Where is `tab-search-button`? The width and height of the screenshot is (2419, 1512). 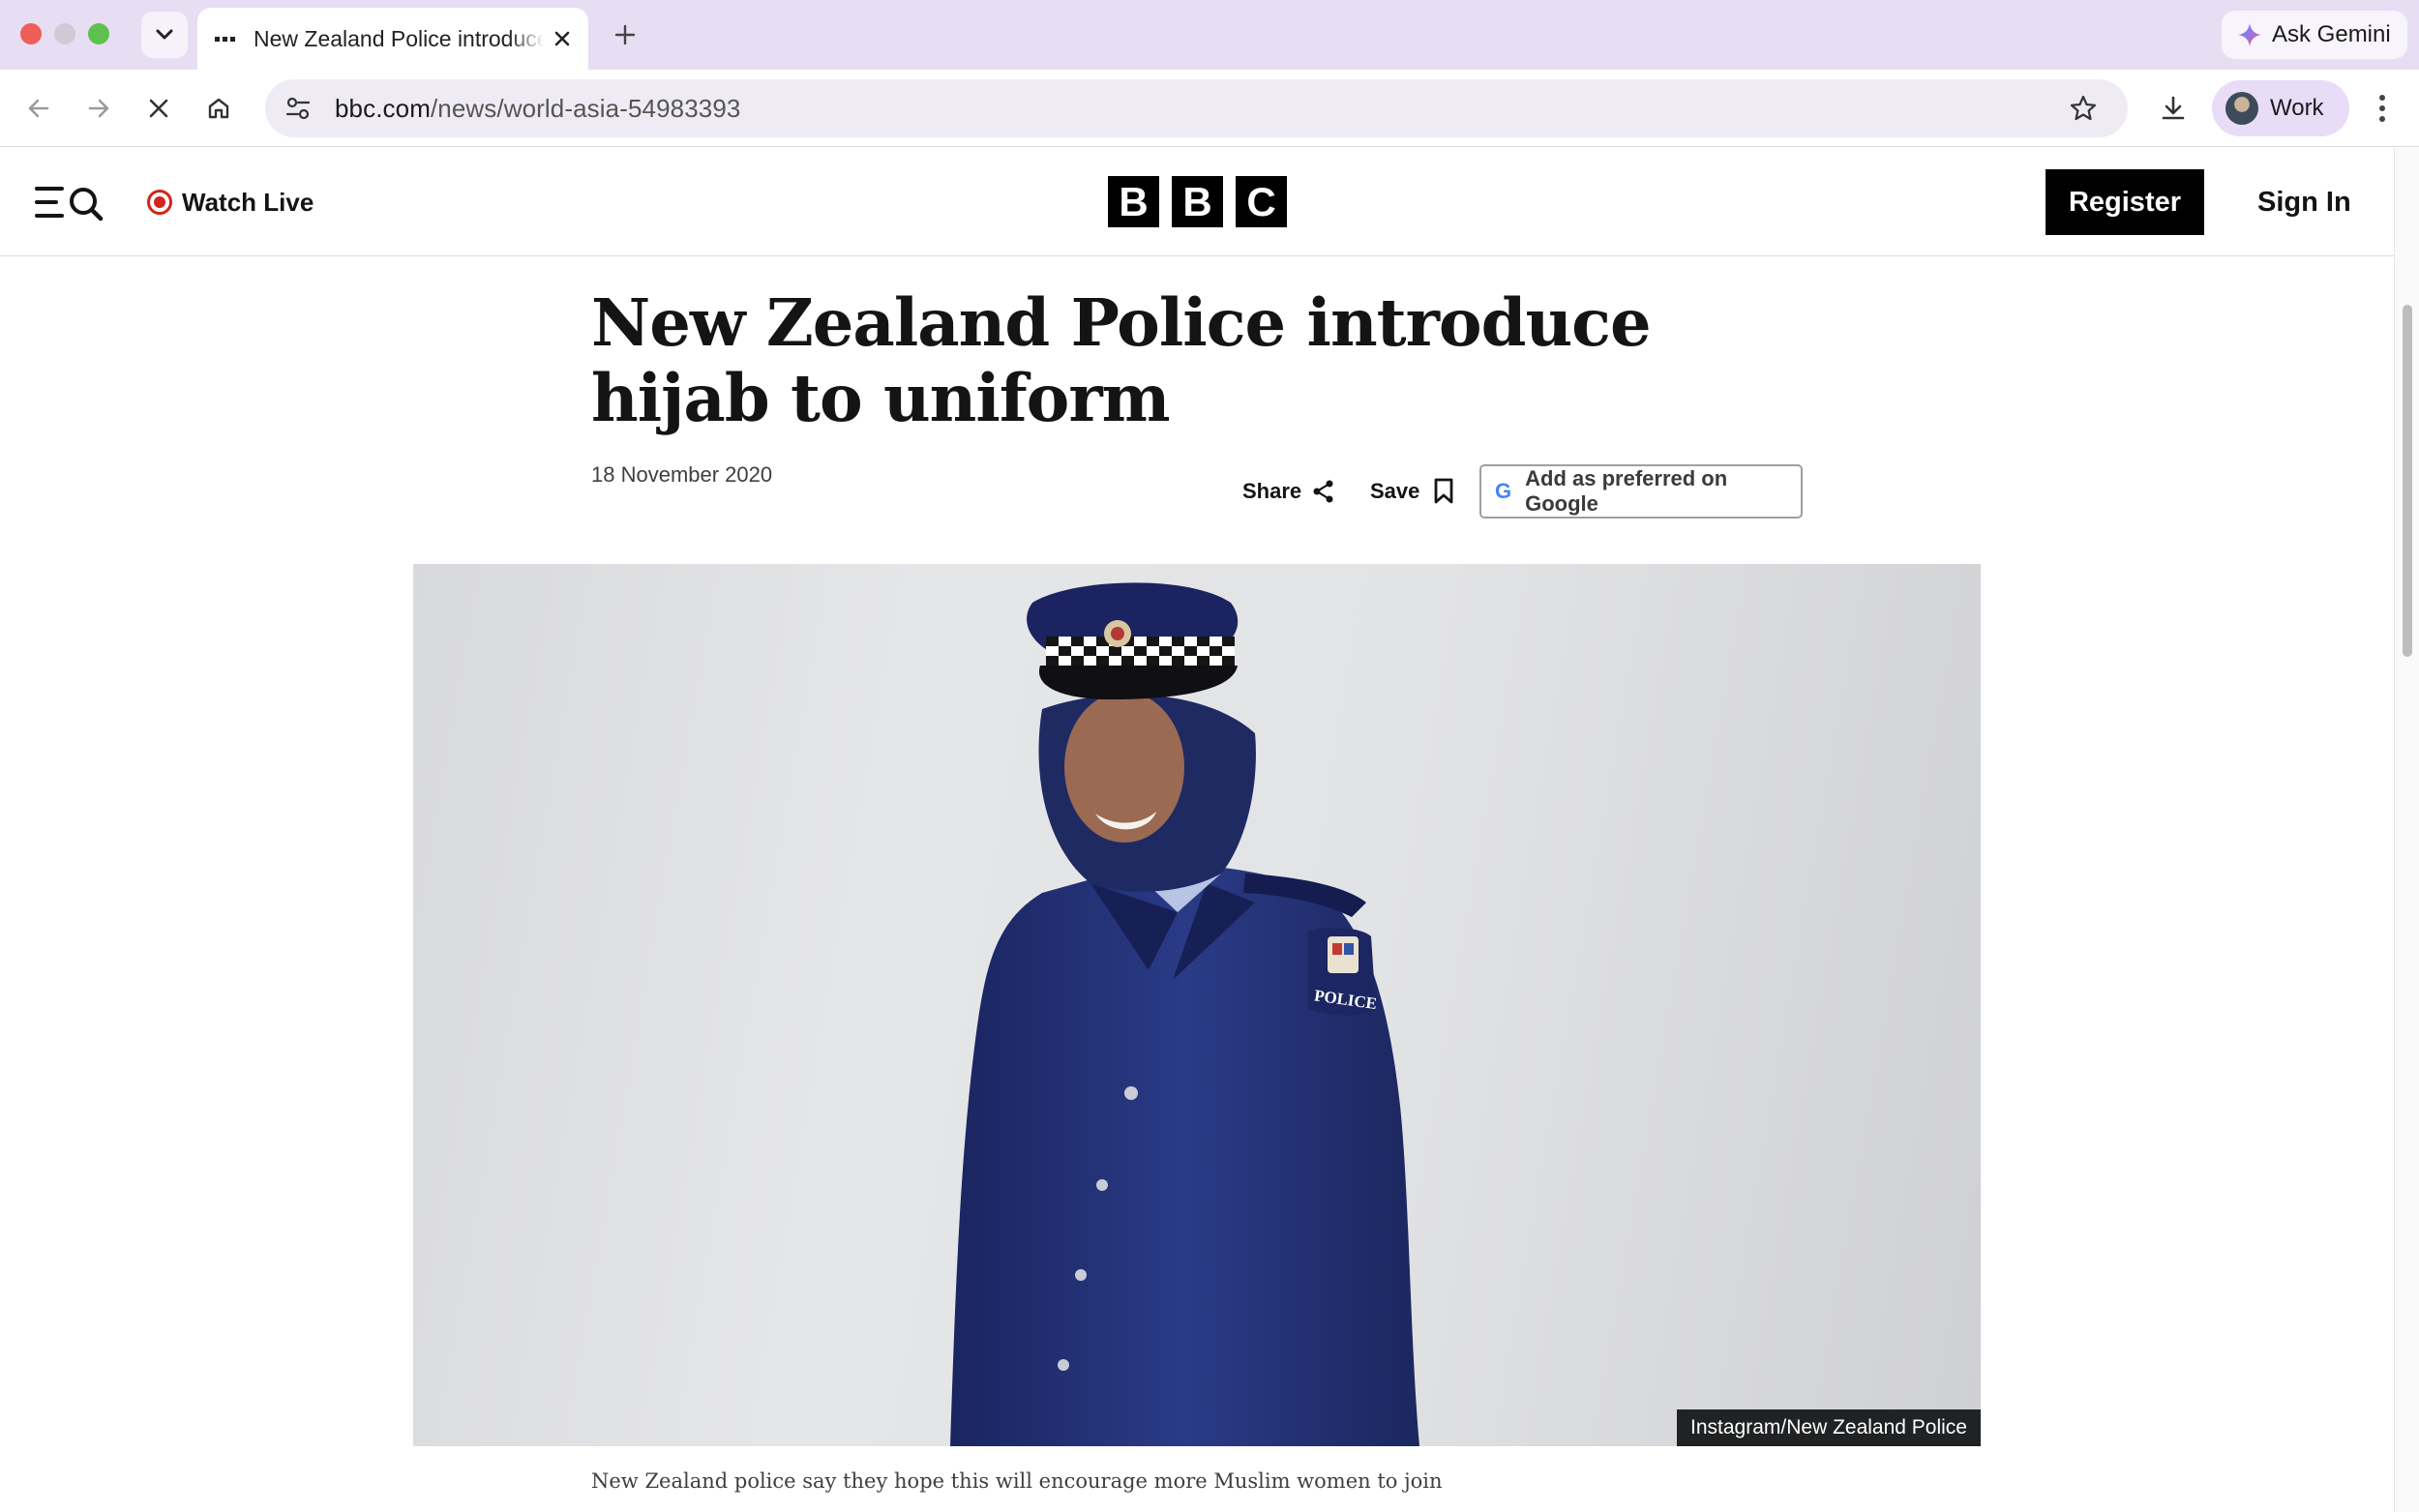 tab-search-button is located at coordinates (165, 35).